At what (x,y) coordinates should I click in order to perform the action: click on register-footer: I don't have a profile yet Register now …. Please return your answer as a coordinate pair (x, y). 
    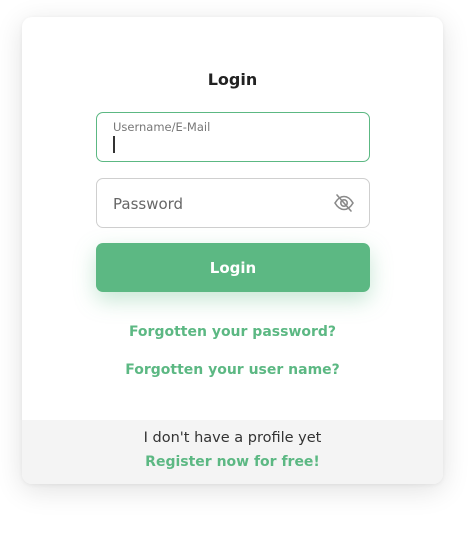
    Looking at the image, I should click on (232, 452).